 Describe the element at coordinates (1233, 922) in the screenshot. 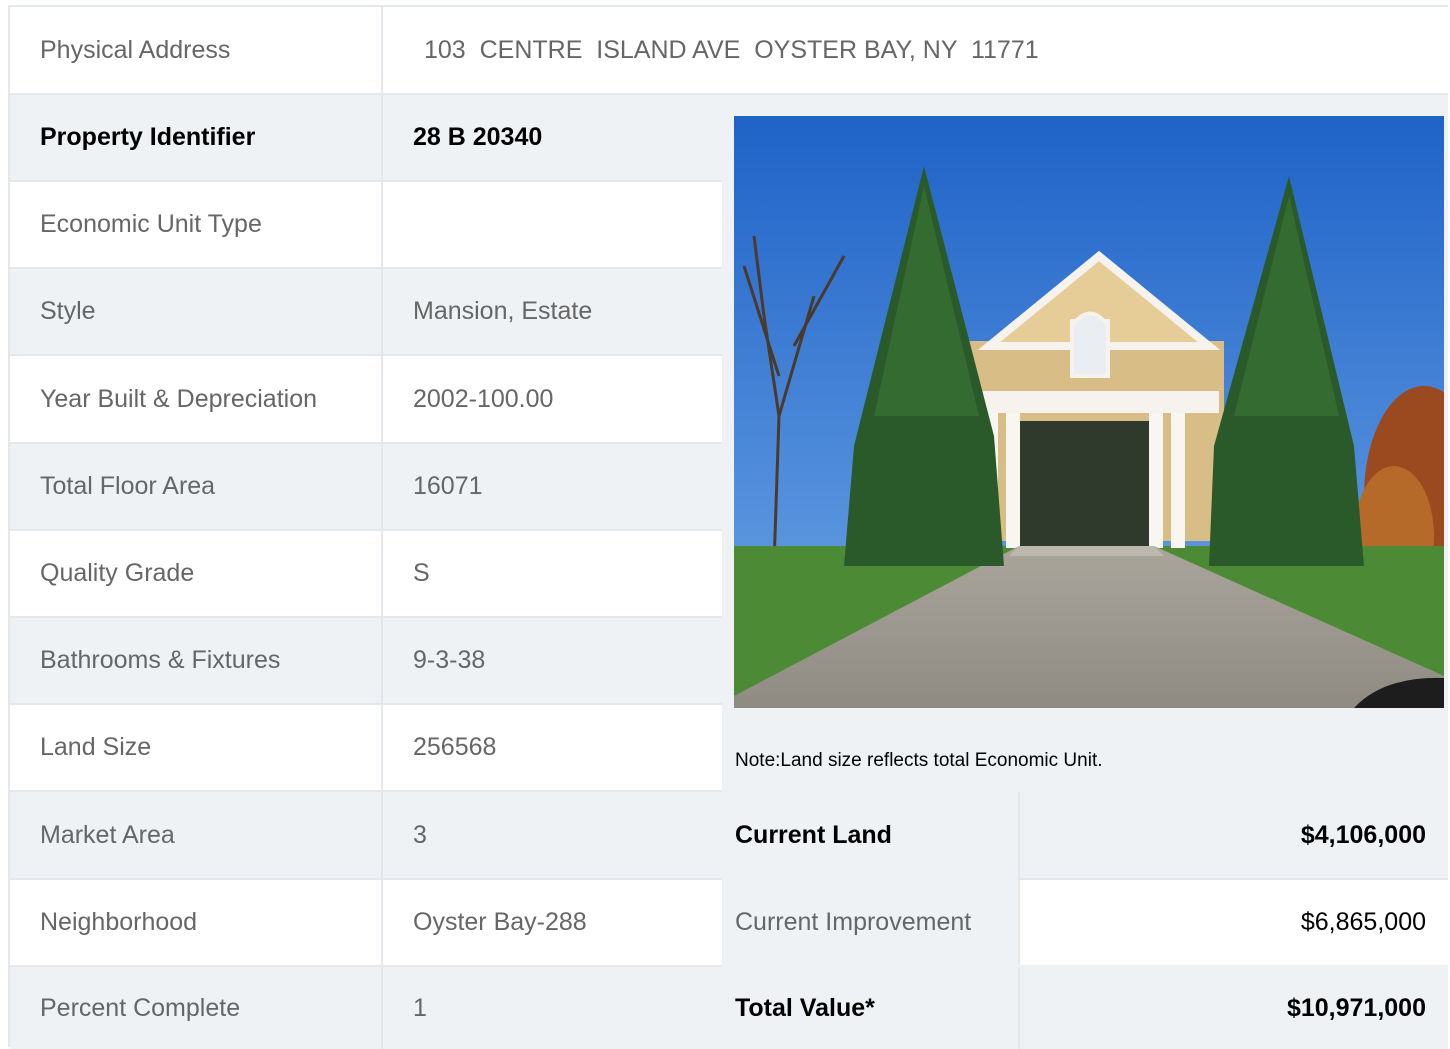

I see `current-improvement-amount: $6,865,000` at that location.